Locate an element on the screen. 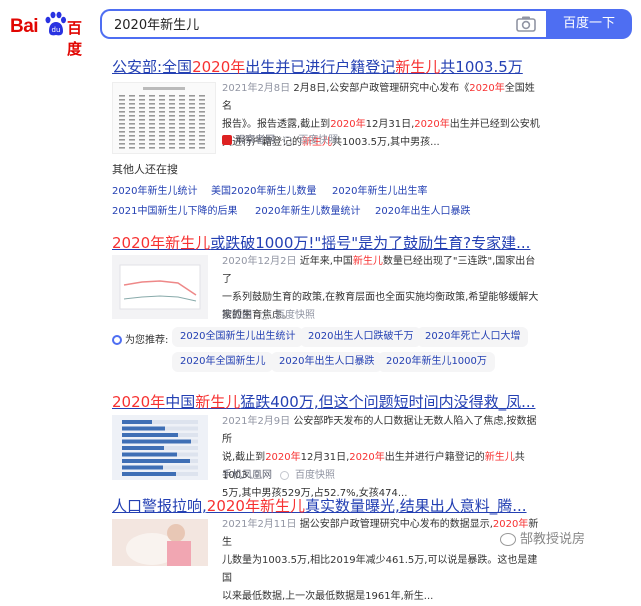  result-title-1: 公安部:全国2020年出生并已进行户籍登记新生儿共1003.5万 is located at coordinates (317, 66).